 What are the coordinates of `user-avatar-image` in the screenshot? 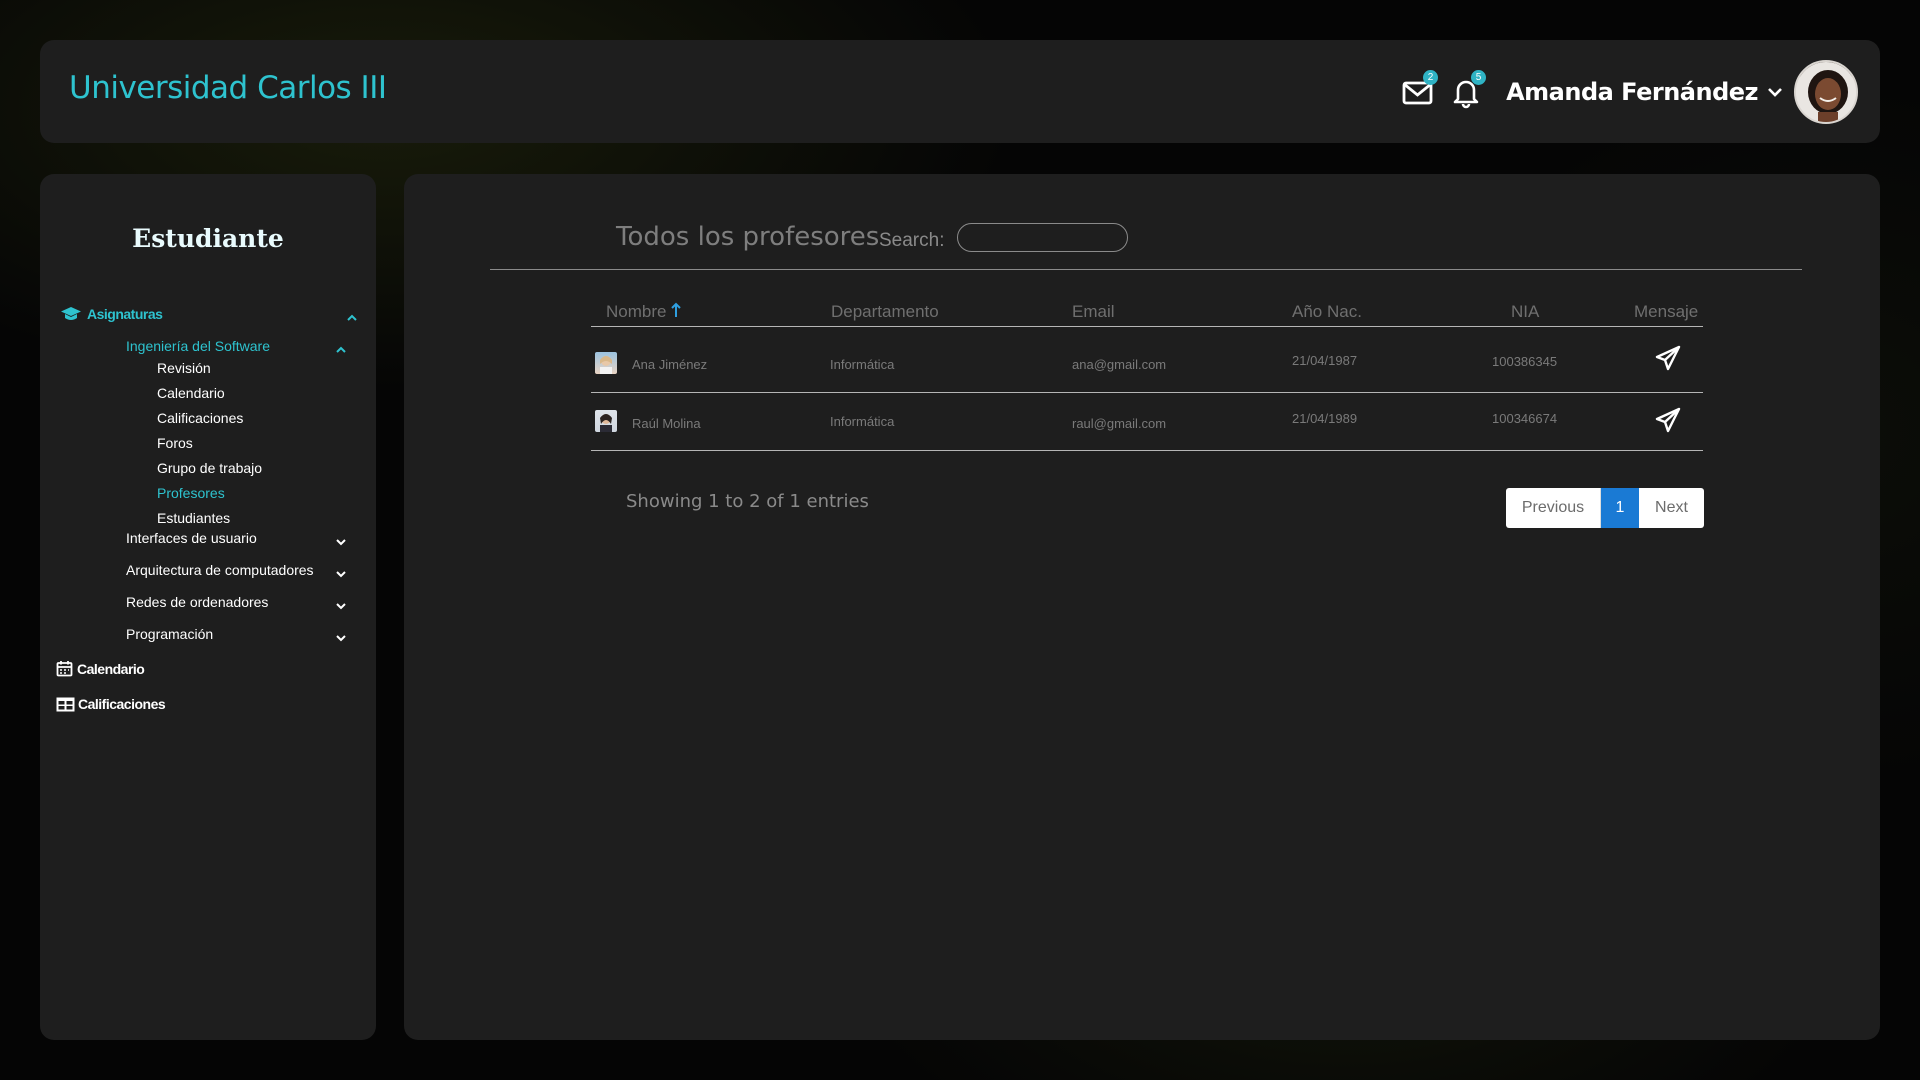 It's located at (1826, 92).